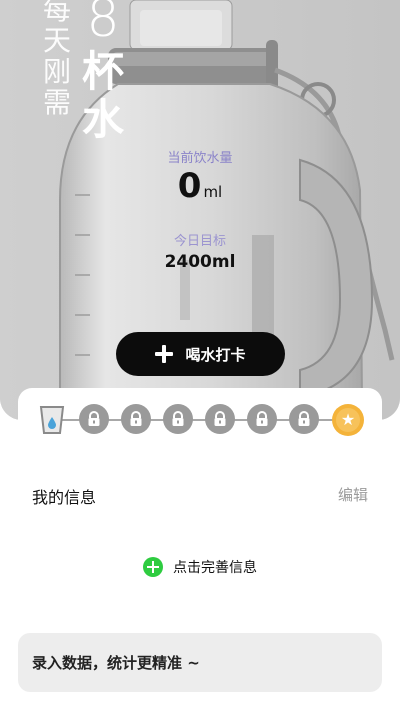 The width and height of the screenshot is (400, 711). I want to click on slogan-char: 每, so click(56, 13).